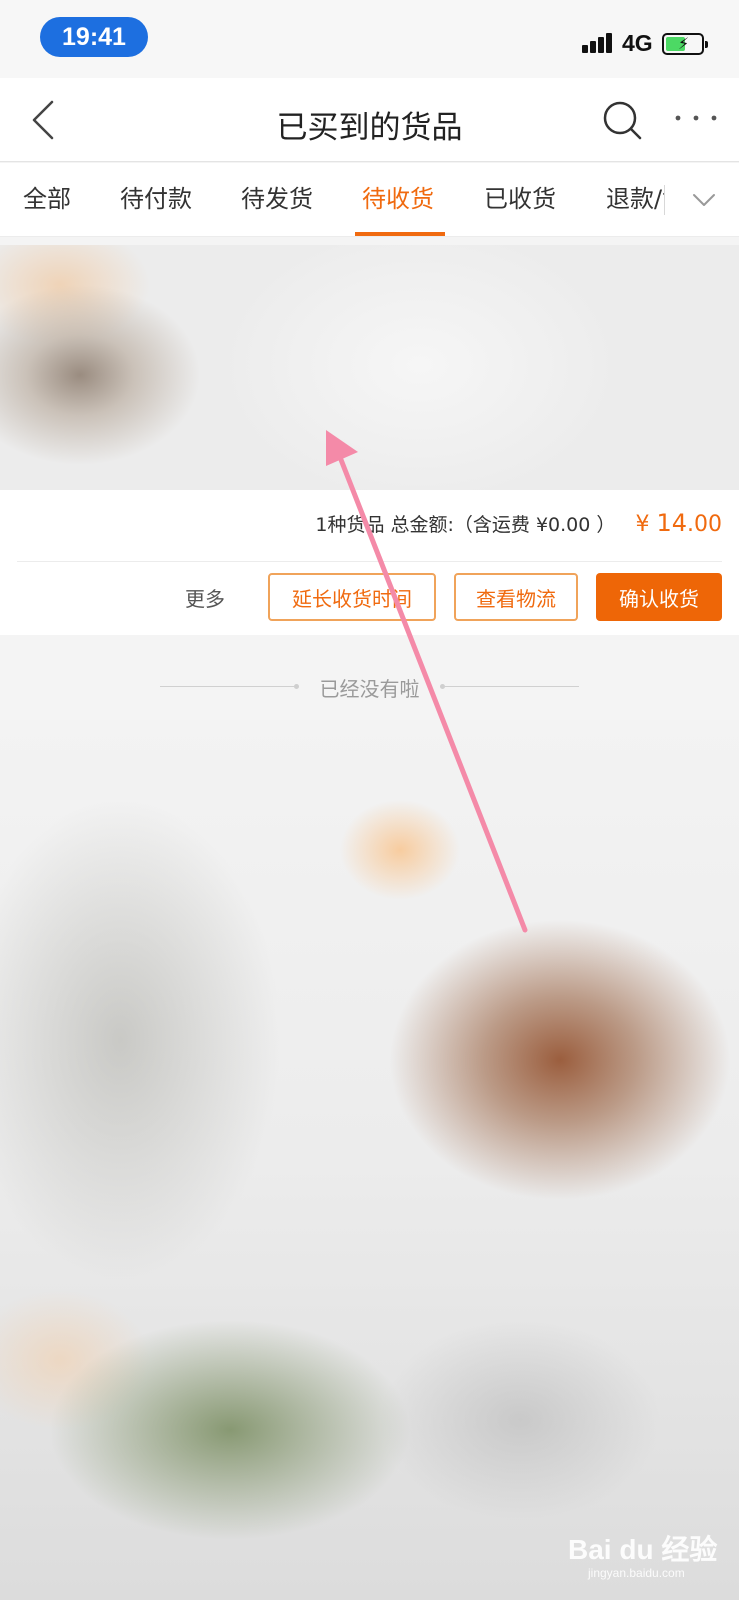 This screenshot has height=1600, width=739. I want to click on order-total-price: ¥ 14.00, so click(678, 523).